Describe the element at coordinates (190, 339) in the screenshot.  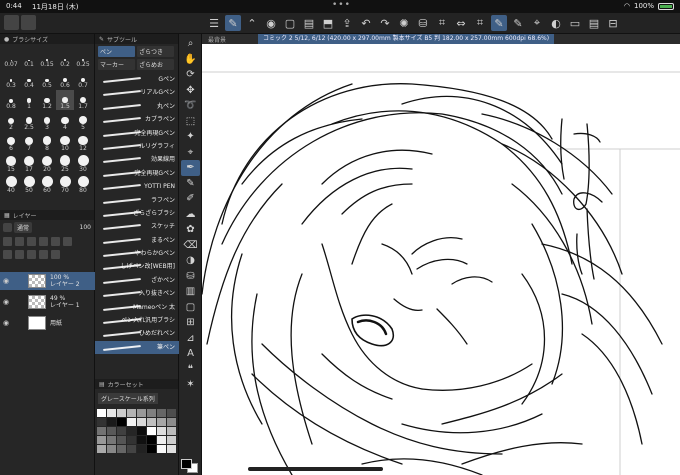
I see `ruler-icon: ⊿` at that location.